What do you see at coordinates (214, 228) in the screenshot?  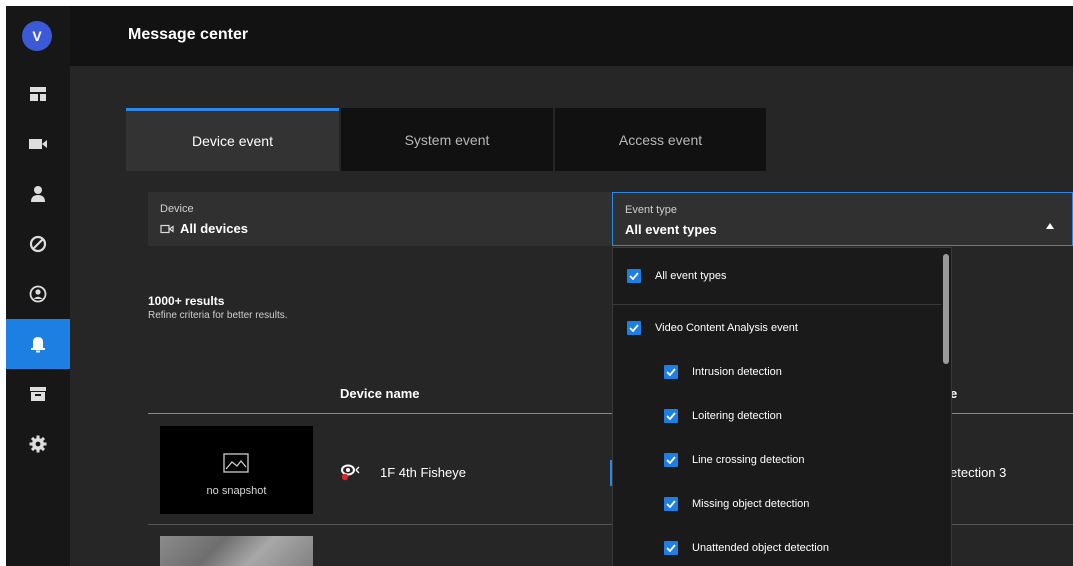 I see `device-filter-value: All devices` at bounding box center [214, 228].